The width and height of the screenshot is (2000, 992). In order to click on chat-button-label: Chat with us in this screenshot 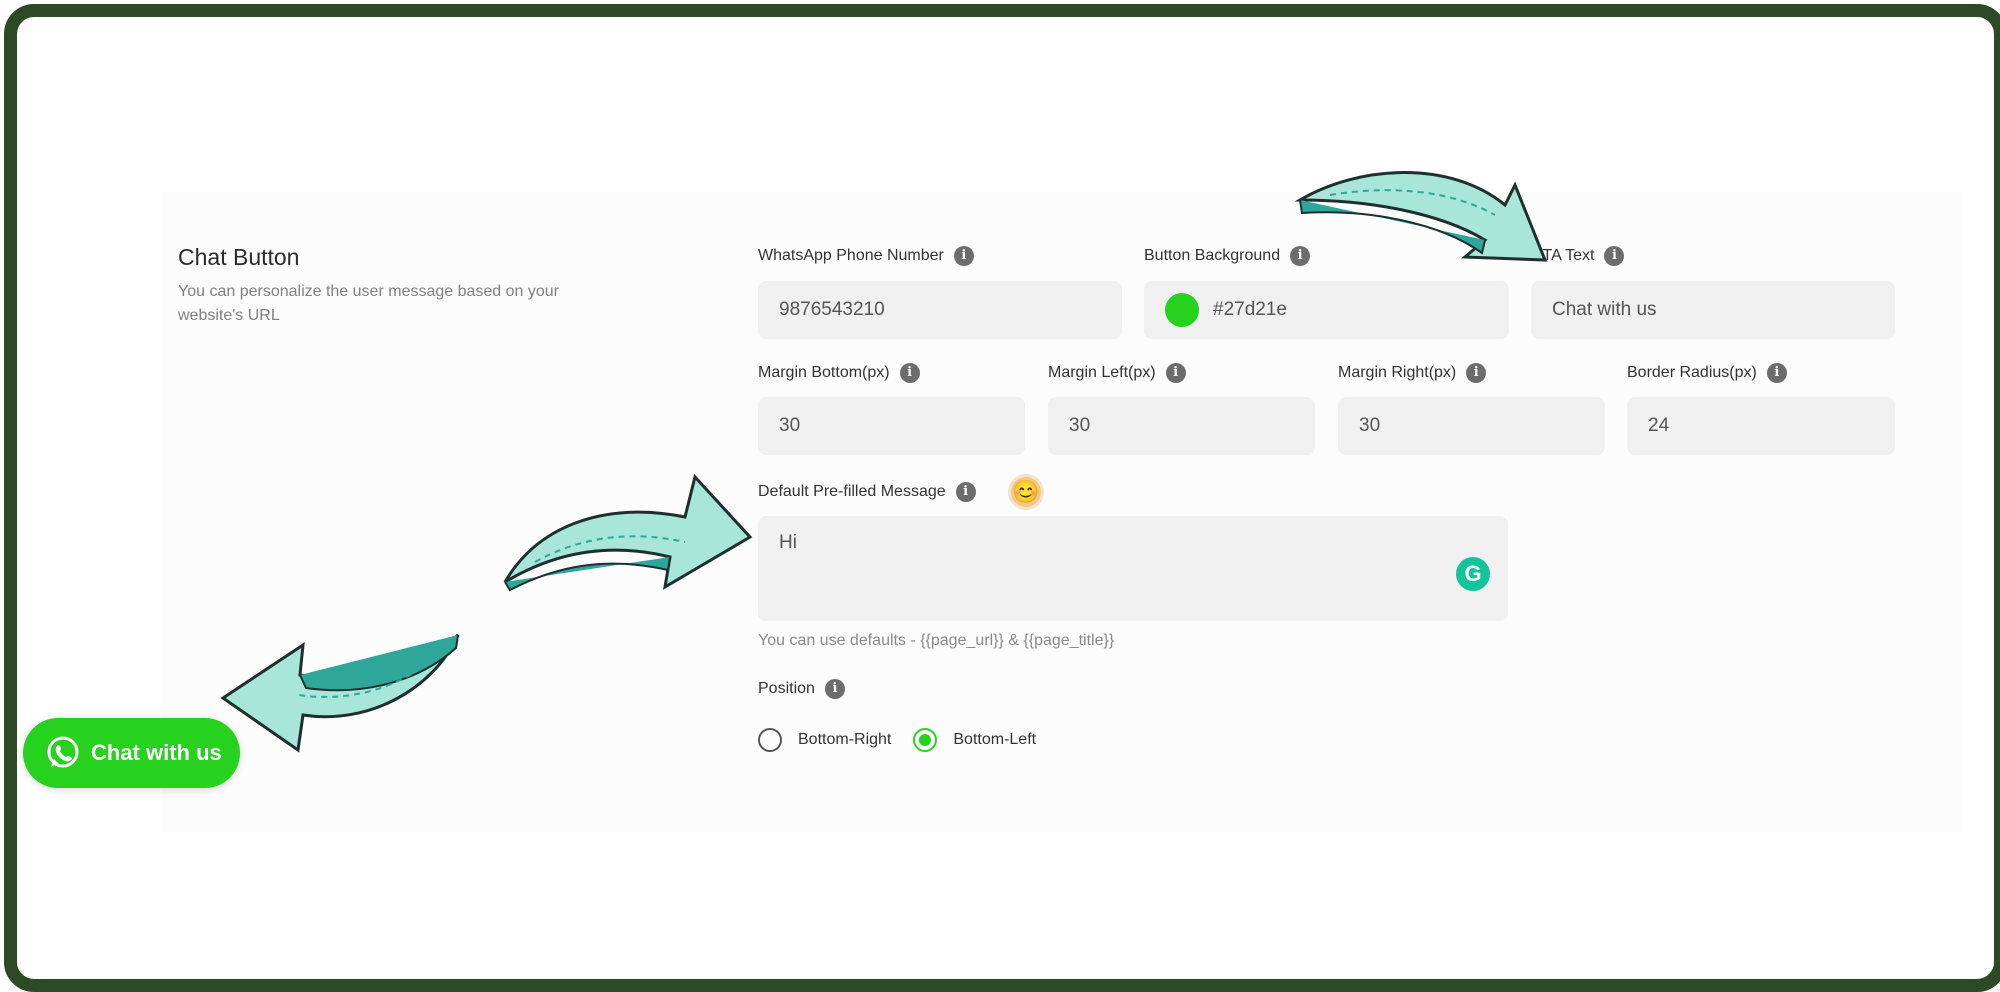, I will do `click(156, 752)`.